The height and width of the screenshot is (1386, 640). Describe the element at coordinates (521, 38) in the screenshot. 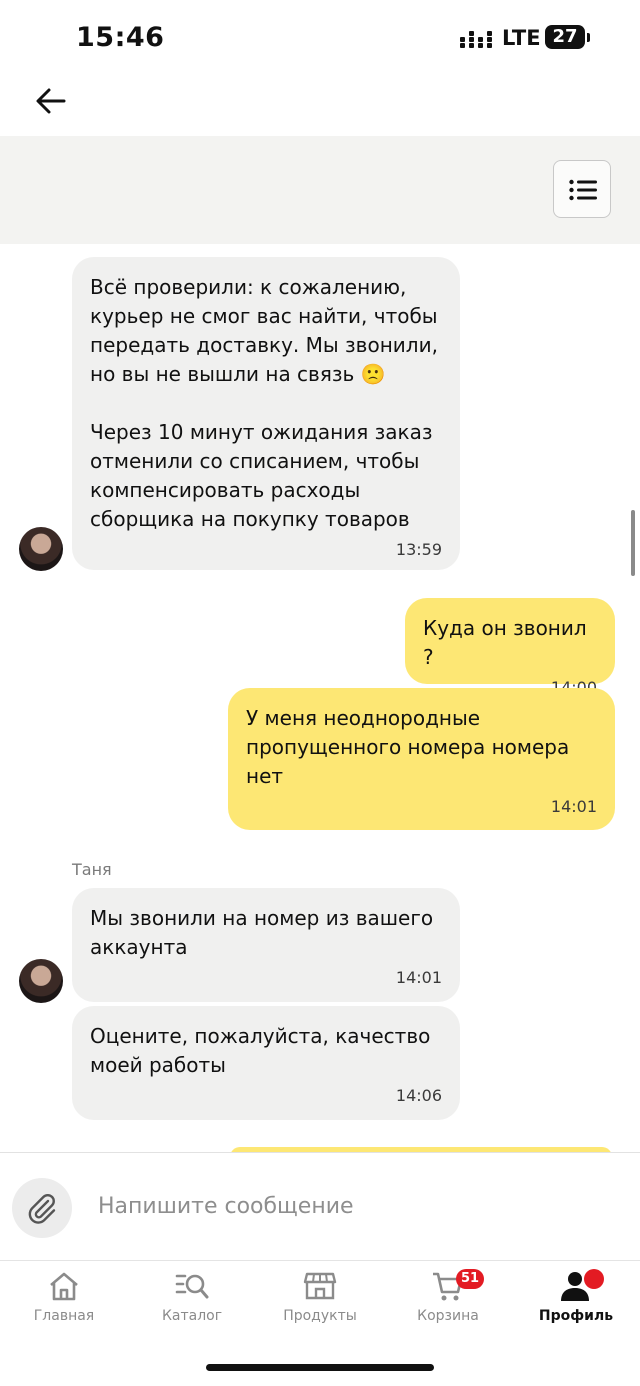

I see `network-type: LTE` at that location.